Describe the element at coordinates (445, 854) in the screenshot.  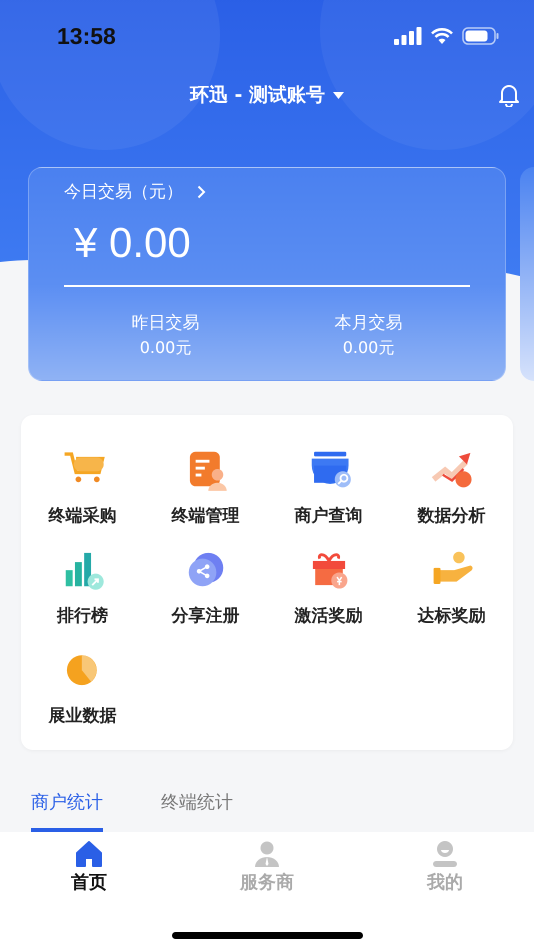
I see `smiling-person-icon` at that location.